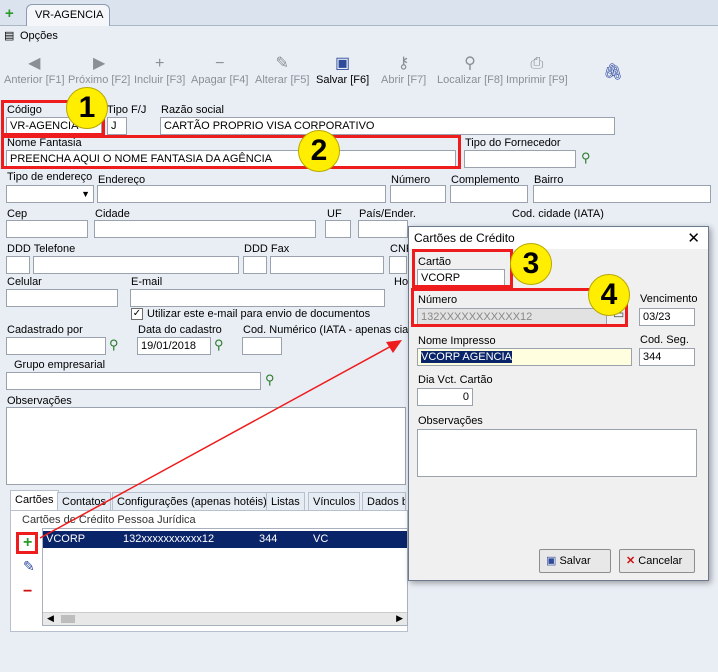 This screenshot has width=718, height=672. What do you see at coordinates (667, 317) in the screenshot?
I see `dialog-vencimento-input: 03/23` at bounding box center [667, 317].